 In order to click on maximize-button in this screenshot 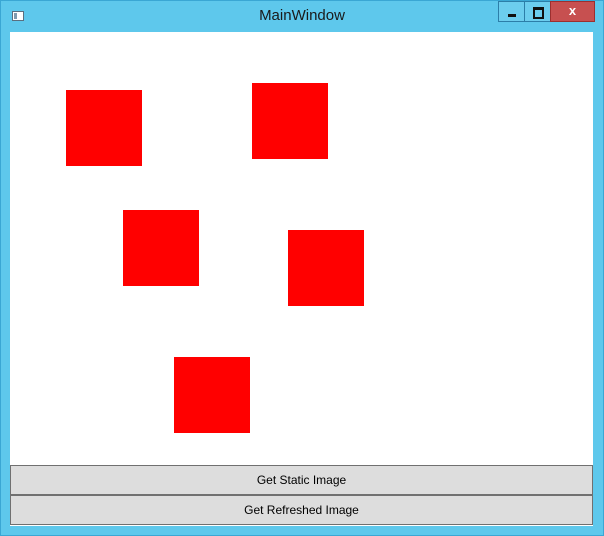, I will do `click(537, 11)`.